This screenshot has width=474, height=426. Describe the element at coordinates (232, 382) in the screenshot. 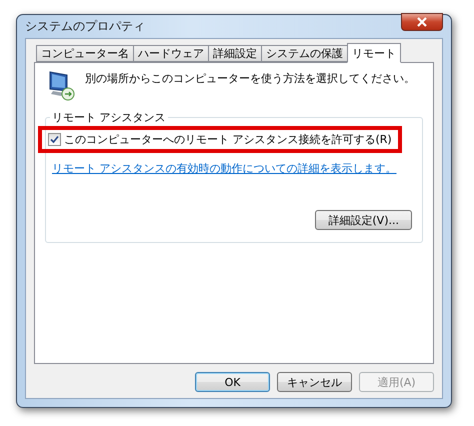

I see `dialog-button: OK` at that location.